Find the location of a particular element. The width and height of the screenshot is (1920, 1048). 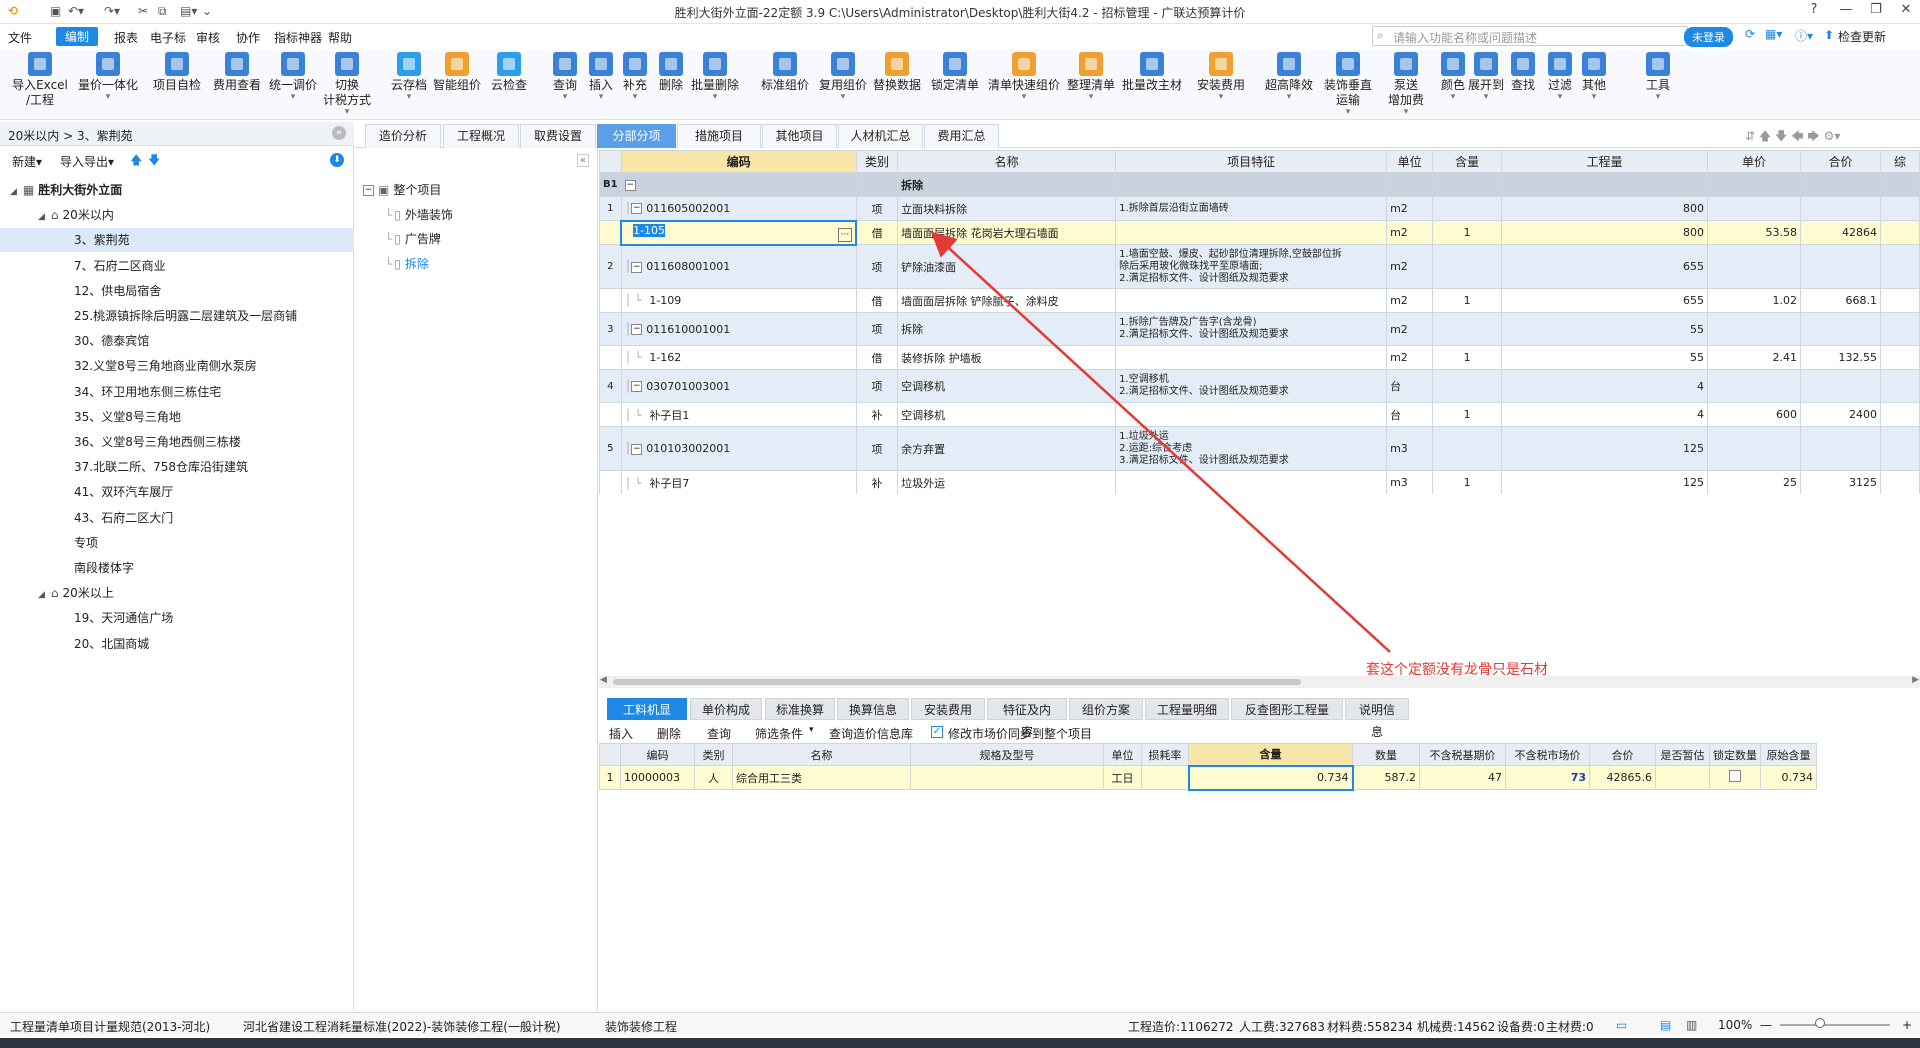

toolbar-button-19: 整理清单 ▾ is located at coordinates (1091, 77).